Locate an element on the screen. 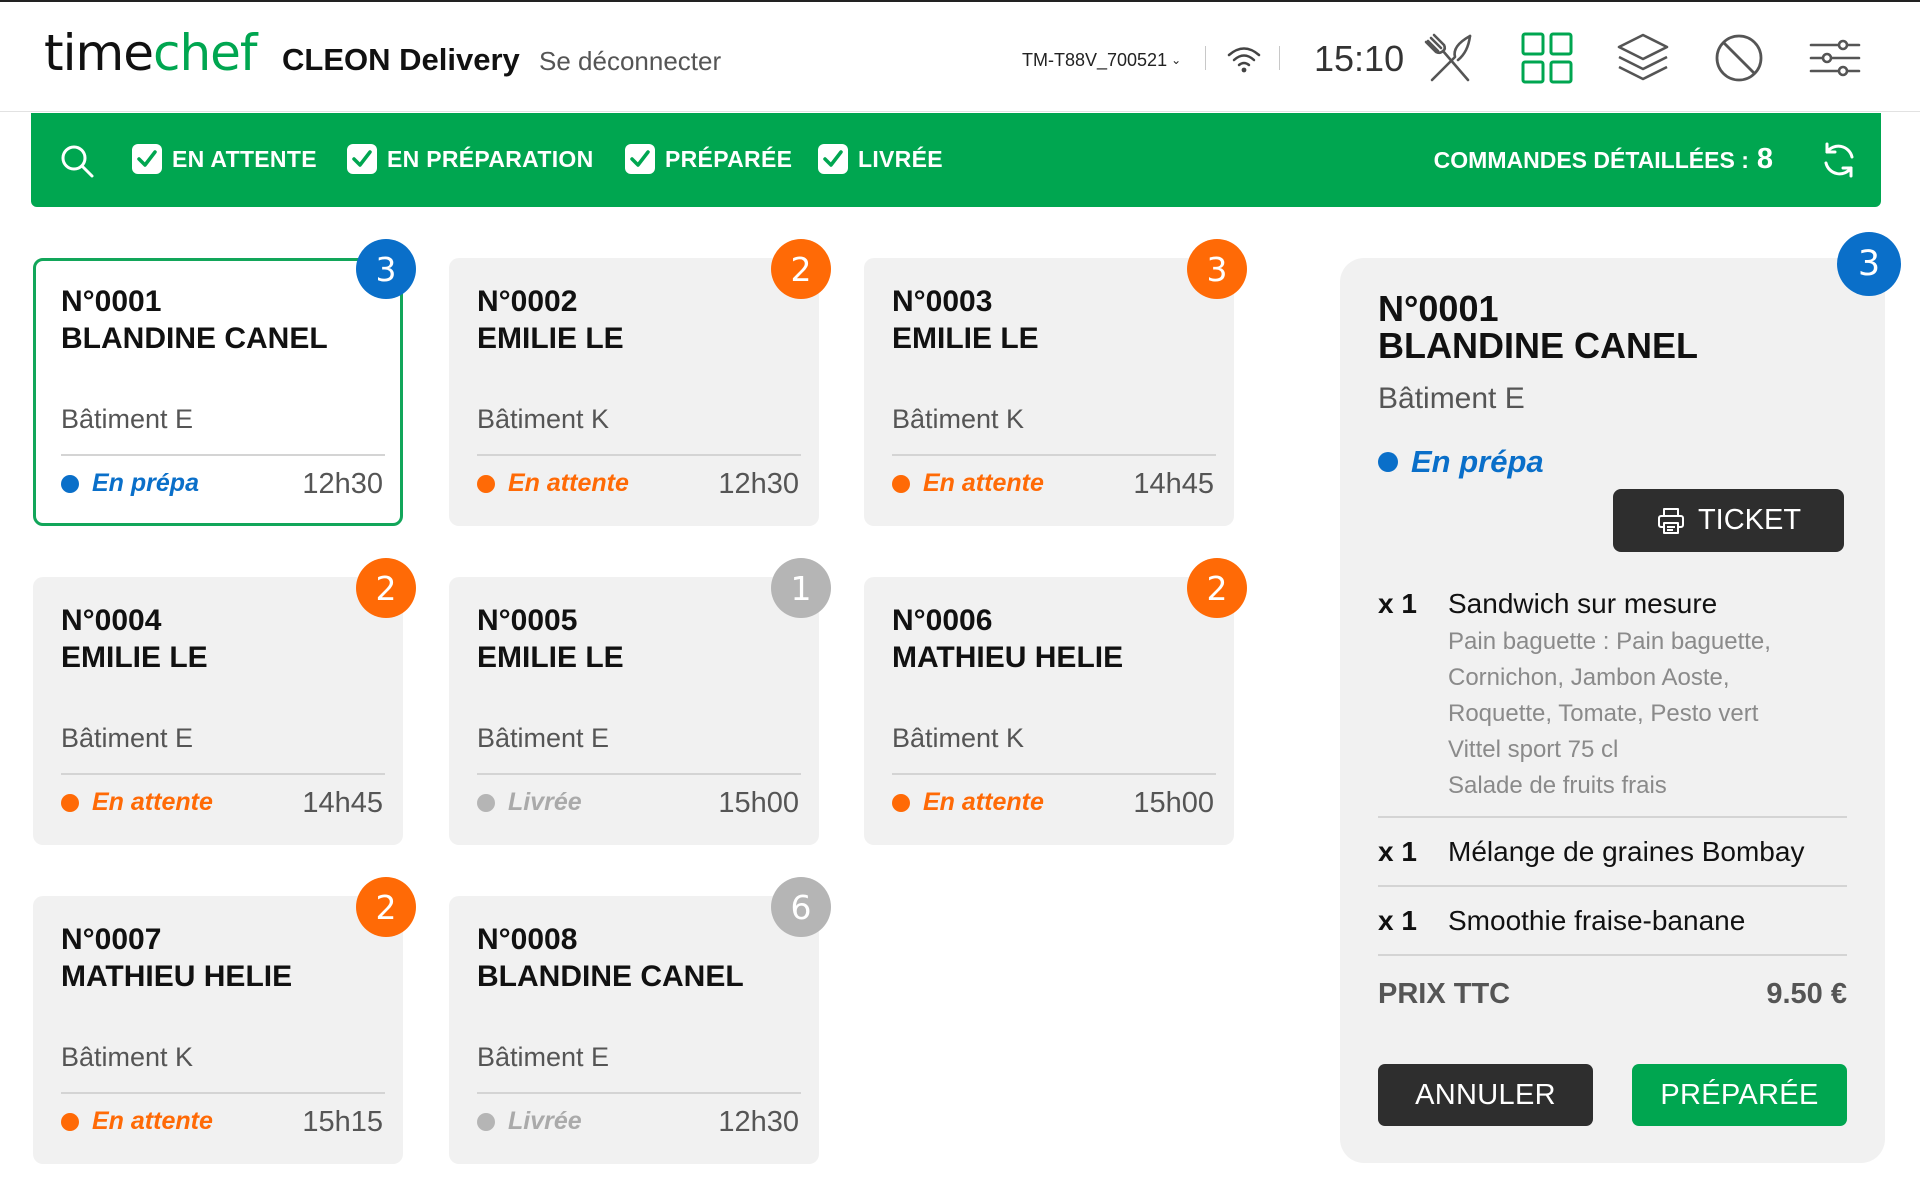 The image size is (1920, 1199). line-detail: Roquette, Tomate, Pesto vert is located at coordinates (1603, 713).